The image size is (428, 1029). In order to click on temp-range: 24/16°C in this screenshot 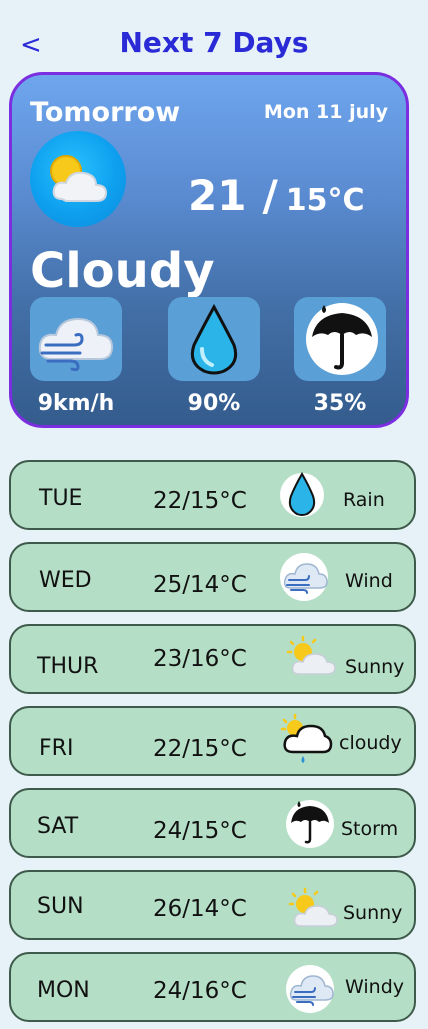, I will do `click(200, 991)`.